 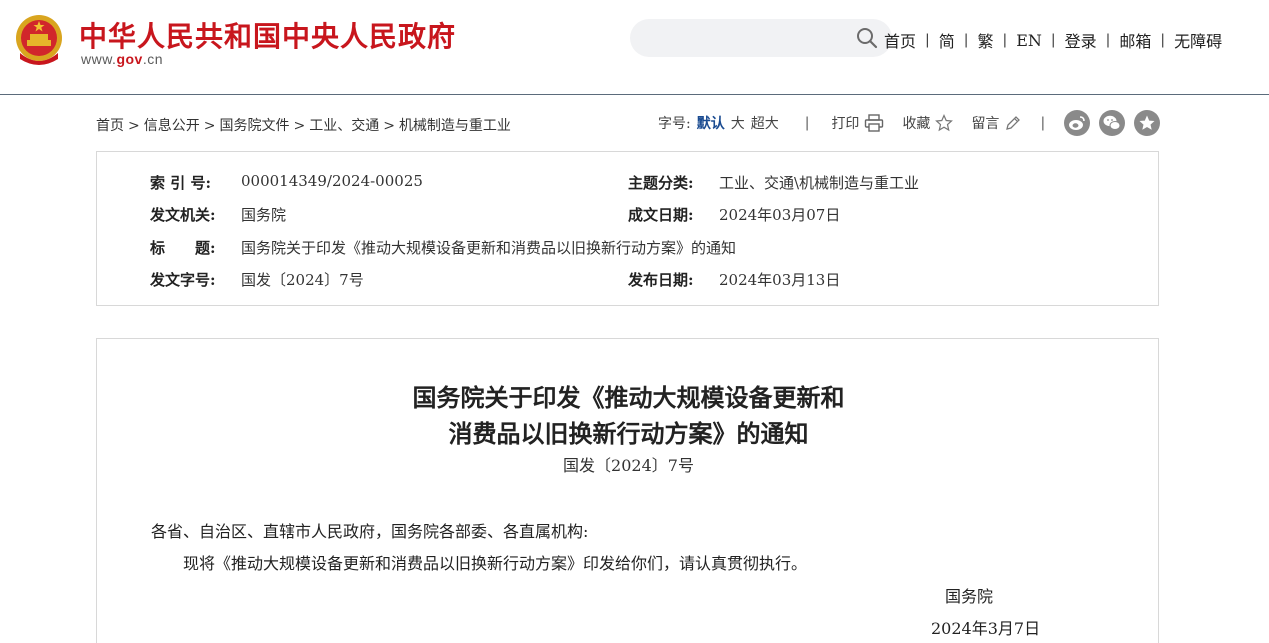 I want to click on breadcrumb-info: 信息公开, so click(x=172, y=126).